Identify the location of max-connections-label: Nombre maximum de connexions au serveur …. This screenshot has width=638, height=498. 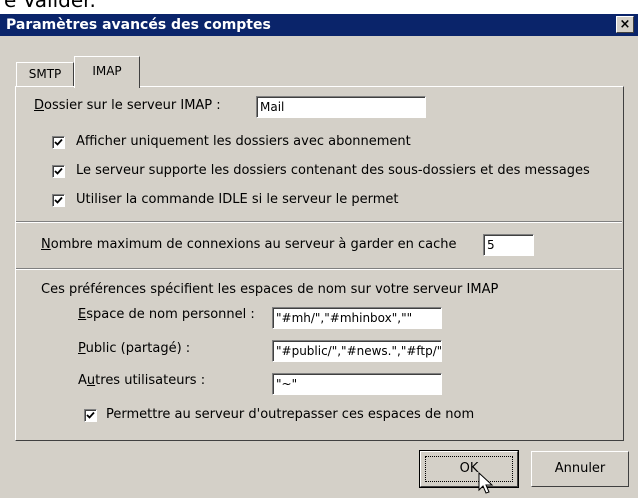
(249, 244).